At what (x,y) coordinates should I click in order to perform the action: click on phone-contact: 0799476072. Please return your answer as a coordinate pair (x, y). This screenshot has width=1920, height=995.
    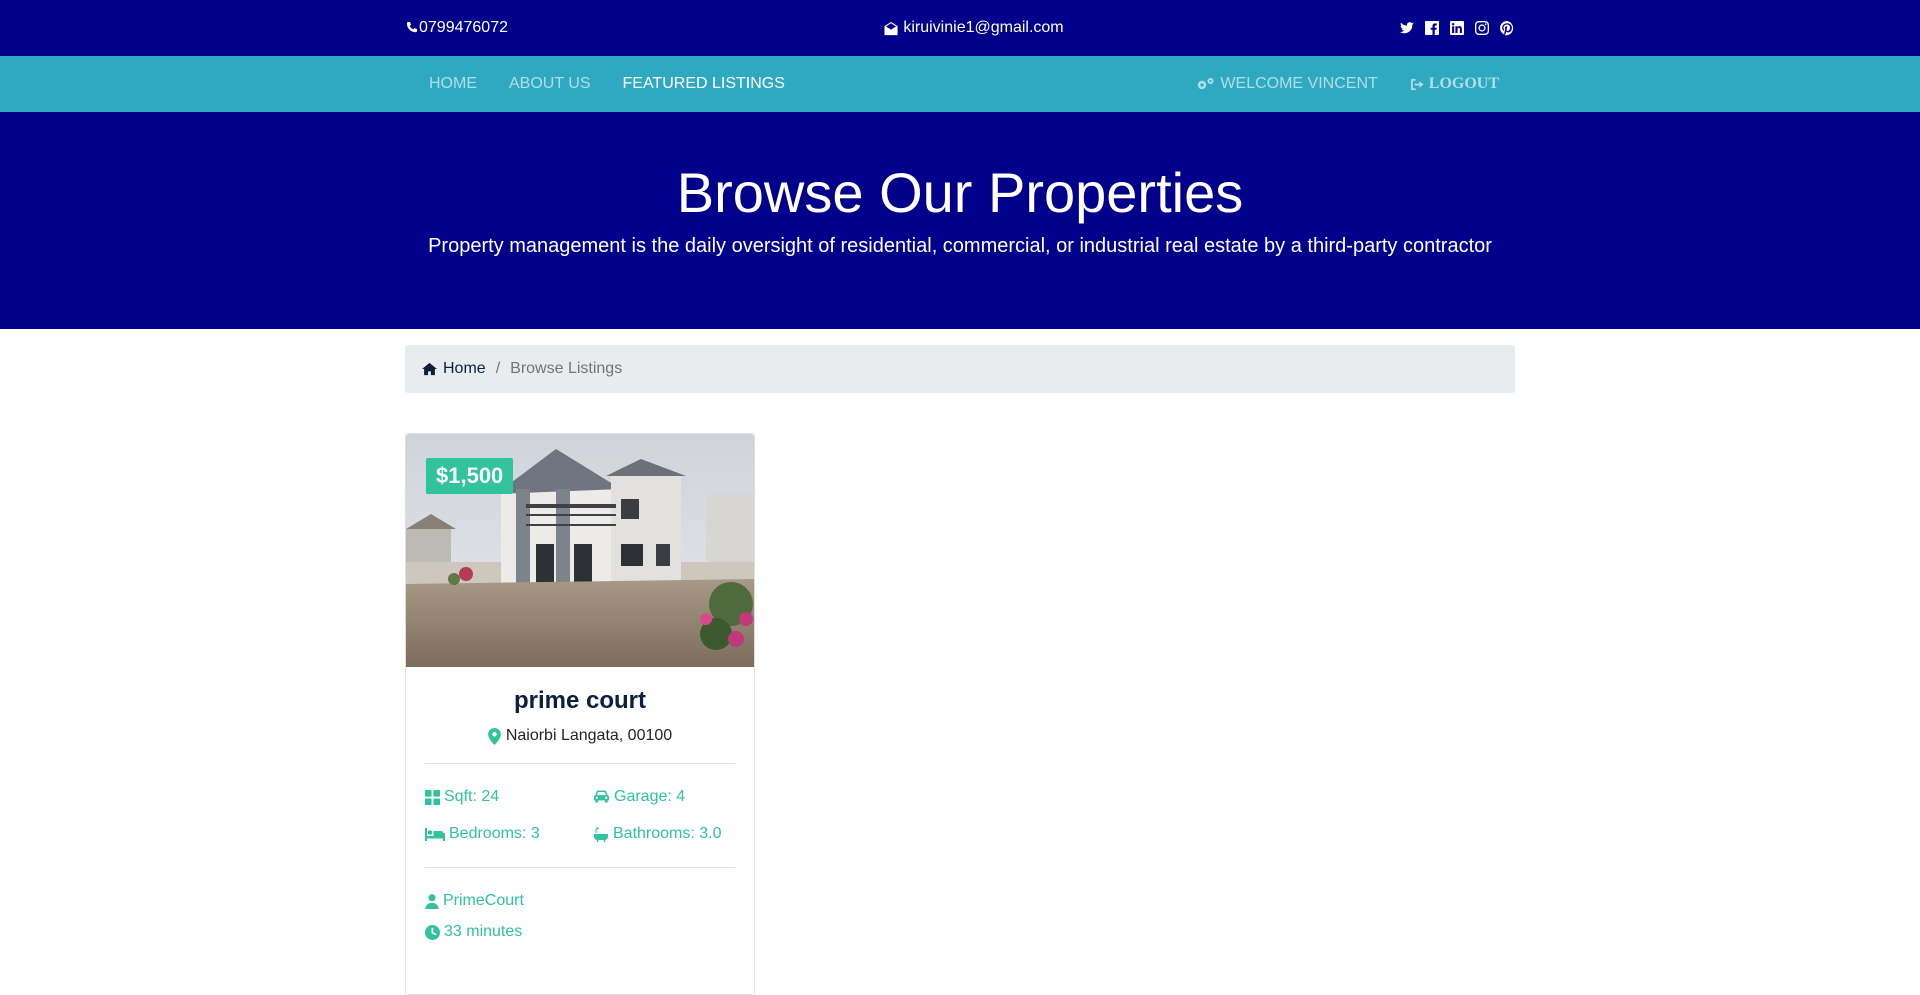
    Looking at the image, I should click on (456, 28).